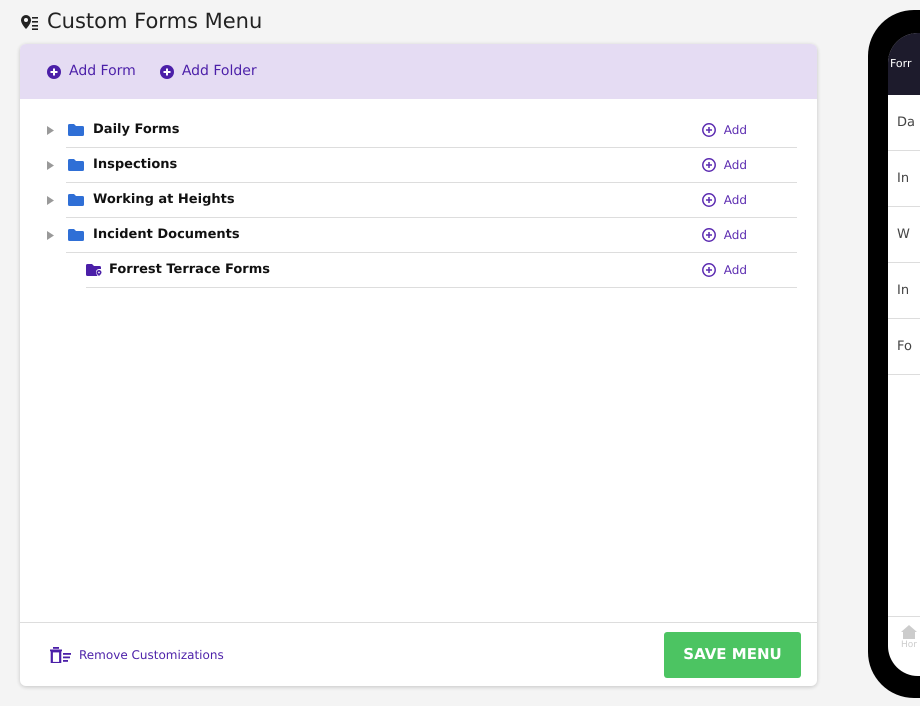 This screenshot has height=706, width=920. What do you see at coordinates (94, 270) in the screenshot?
I see `folder-pin-icon` at bounding box center [94, 270].